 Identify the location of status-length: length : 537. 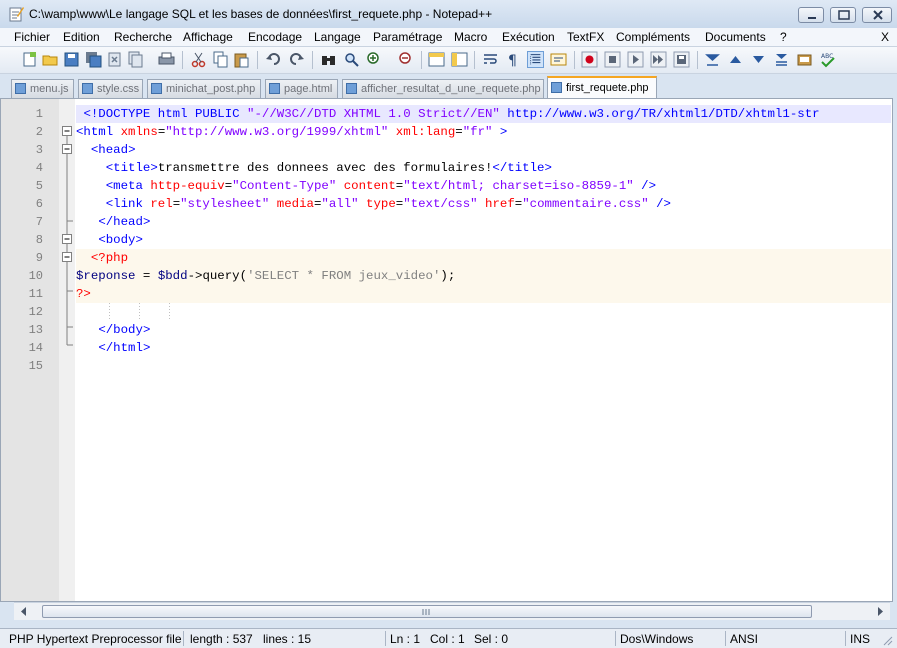
(221, 639).